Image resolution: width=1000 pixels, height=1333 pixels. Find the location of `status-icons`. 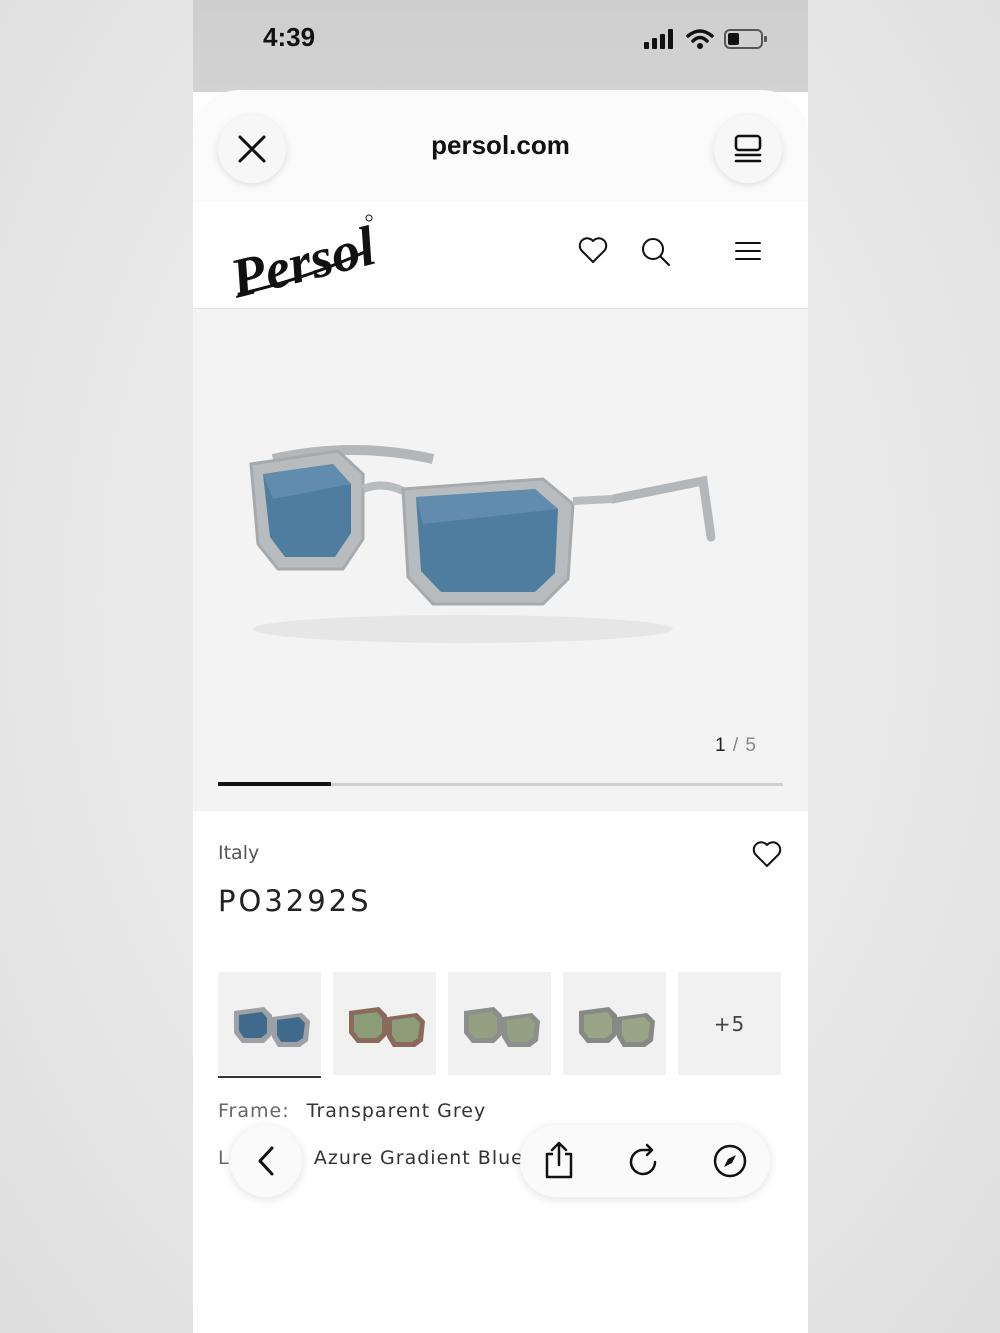

status-icons is located at coordinates (706, 39).